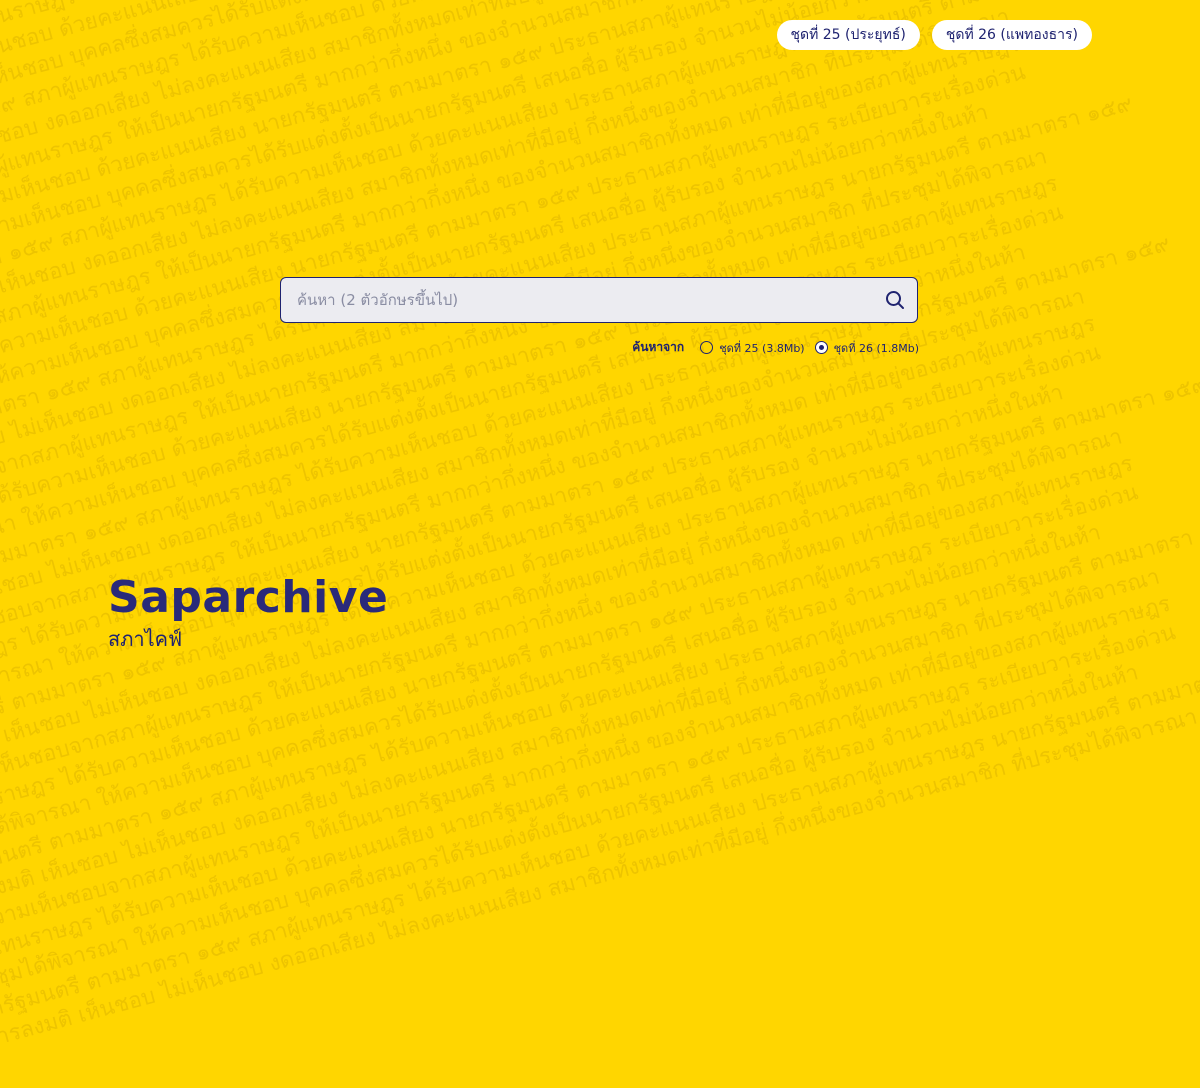  I want to click on source-option-set-26: ชุดที่ 26 (1.8Mb), so click(866, 348).